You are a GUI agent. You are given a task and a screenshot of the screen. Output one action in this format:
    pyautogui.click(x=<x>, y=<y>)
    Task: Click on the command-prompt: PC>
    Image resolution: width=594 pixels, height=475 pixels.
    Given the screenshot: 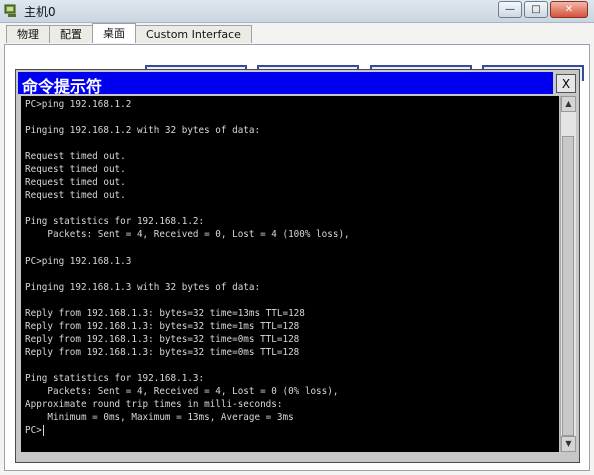 What is the action you would take?
    pyautogui.click(x=33, y=431)
    